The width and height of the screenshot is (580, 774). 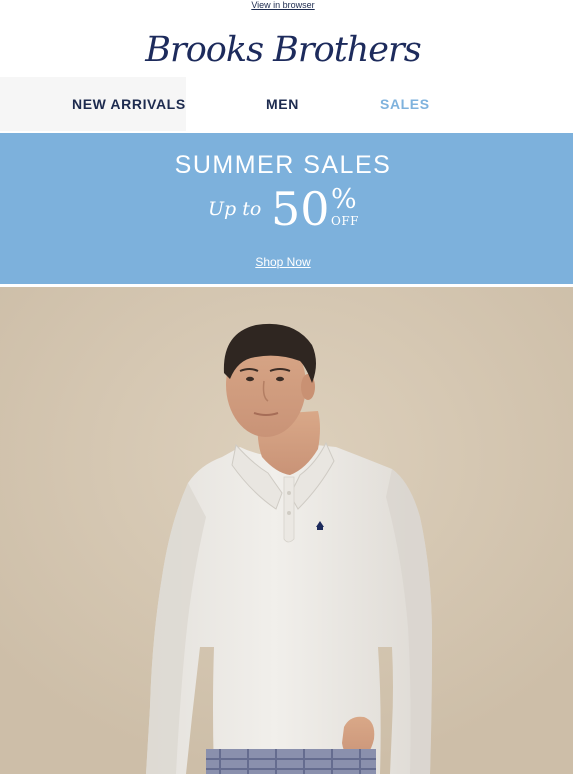 I want to click on main-nav: NEW ARRIVALS MEN SALES, so click(x=286, y=104).